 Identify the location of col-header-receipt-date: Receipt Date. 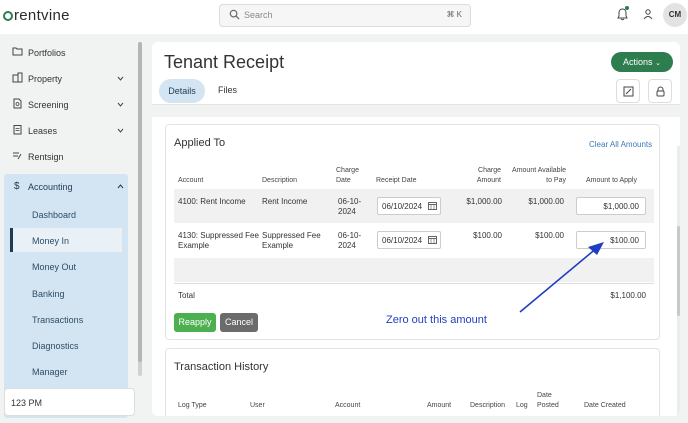
(396, 180).